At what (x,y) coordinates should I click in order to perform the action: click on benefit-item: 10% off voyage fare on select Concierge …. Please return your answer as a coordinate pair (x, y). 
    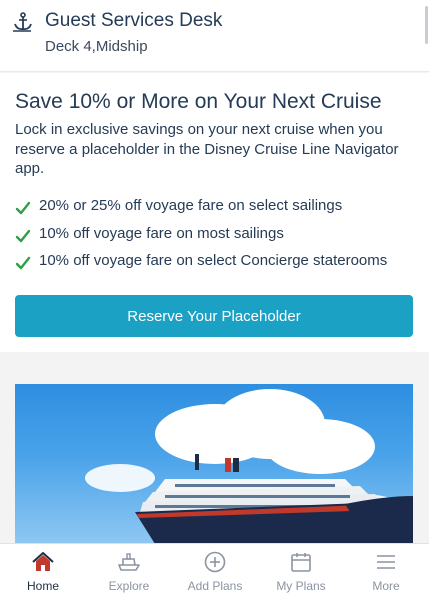
    Looking at the image, I should click on (215, 265).